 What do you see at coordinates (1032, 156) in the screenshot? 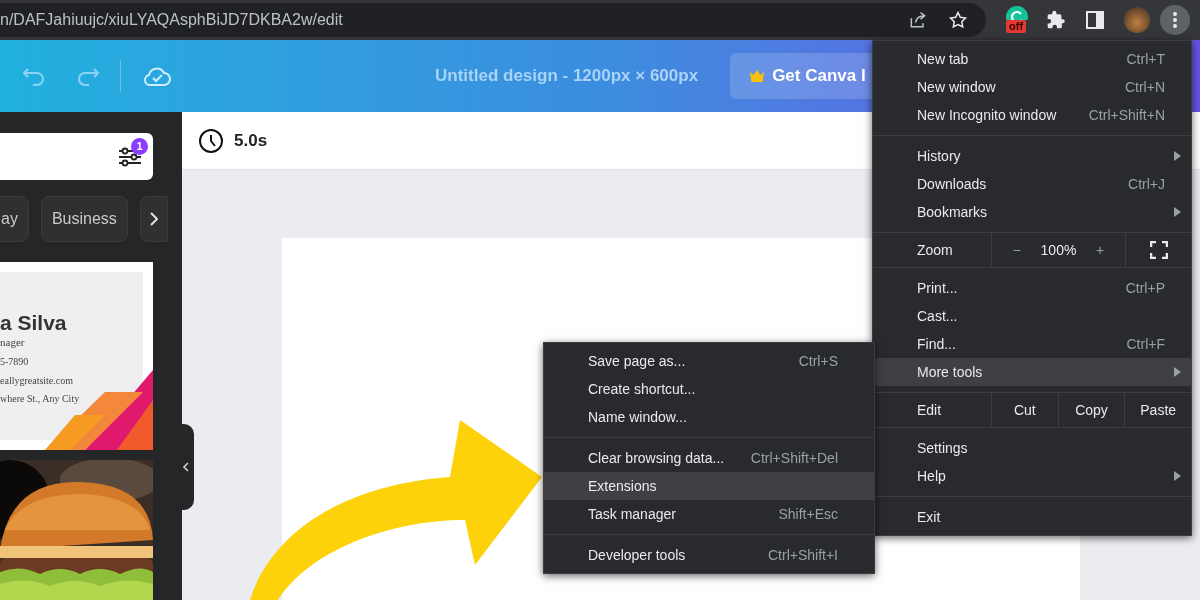
I see `menu-item: History` at bounding box center [1032, 156].